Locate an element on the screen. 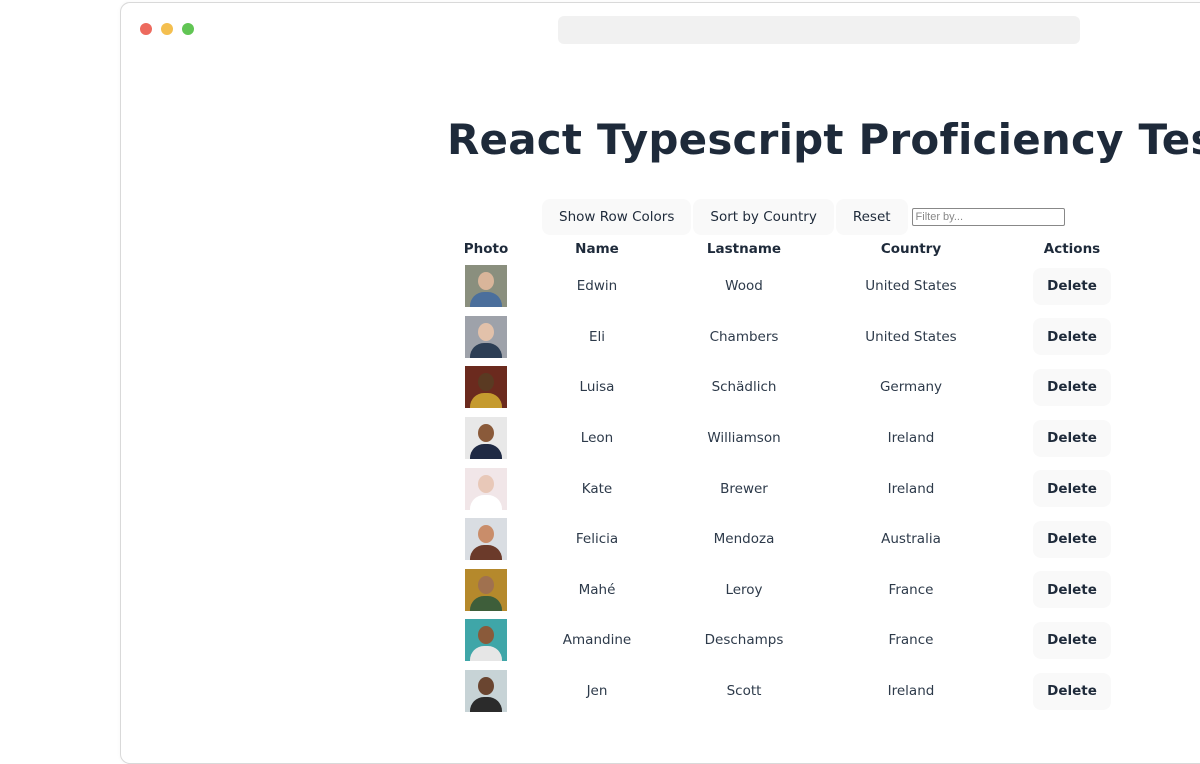  maximize-window-dot is located at coordinates (188, 29).